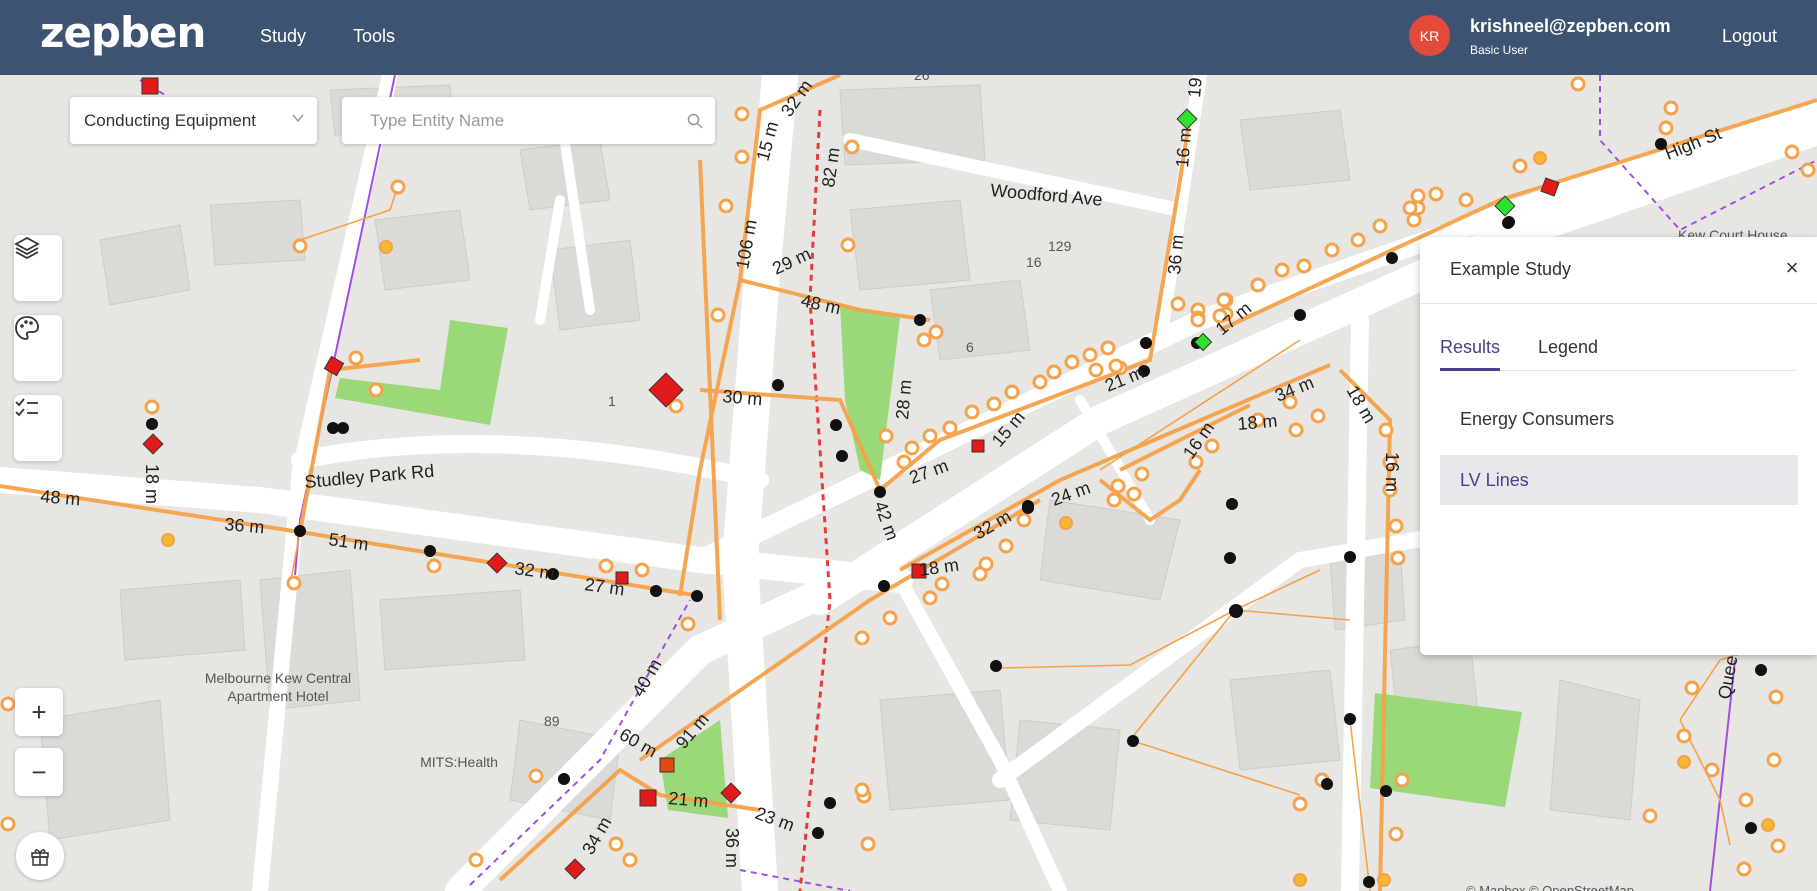 This screenshot has height=891, width=1817. Describe the element at coordinates (298, 118) in the screenshot. I see `chevron-down-icon` at that location.